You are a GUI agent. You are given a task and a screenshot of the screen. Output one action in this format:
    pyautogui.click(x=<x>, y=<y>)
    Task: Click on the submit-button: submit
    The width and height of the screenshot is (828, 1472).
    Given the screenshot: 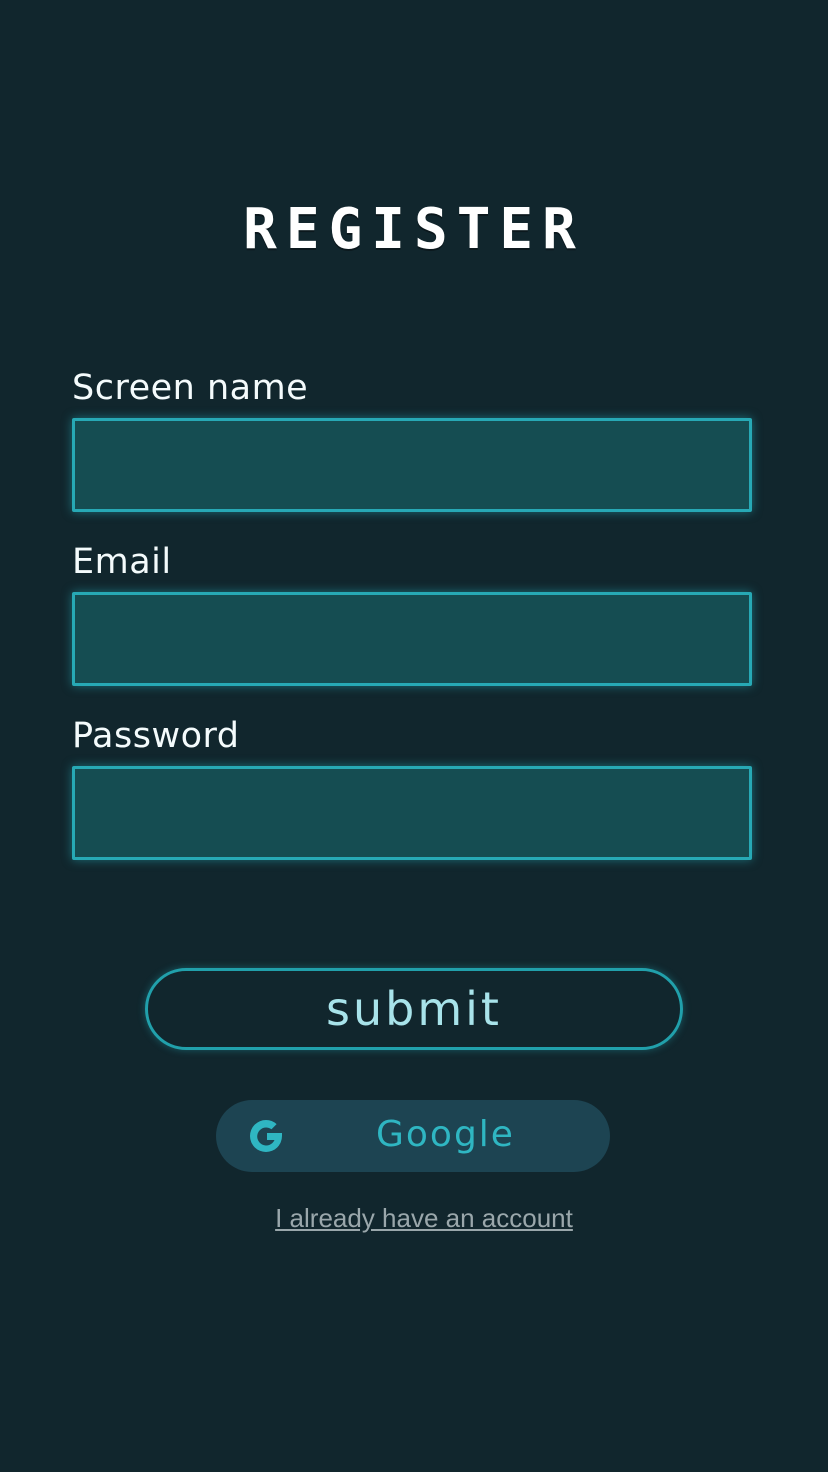 What is the action you would take?
    pyautogui.click(x=414, y=1009)
    